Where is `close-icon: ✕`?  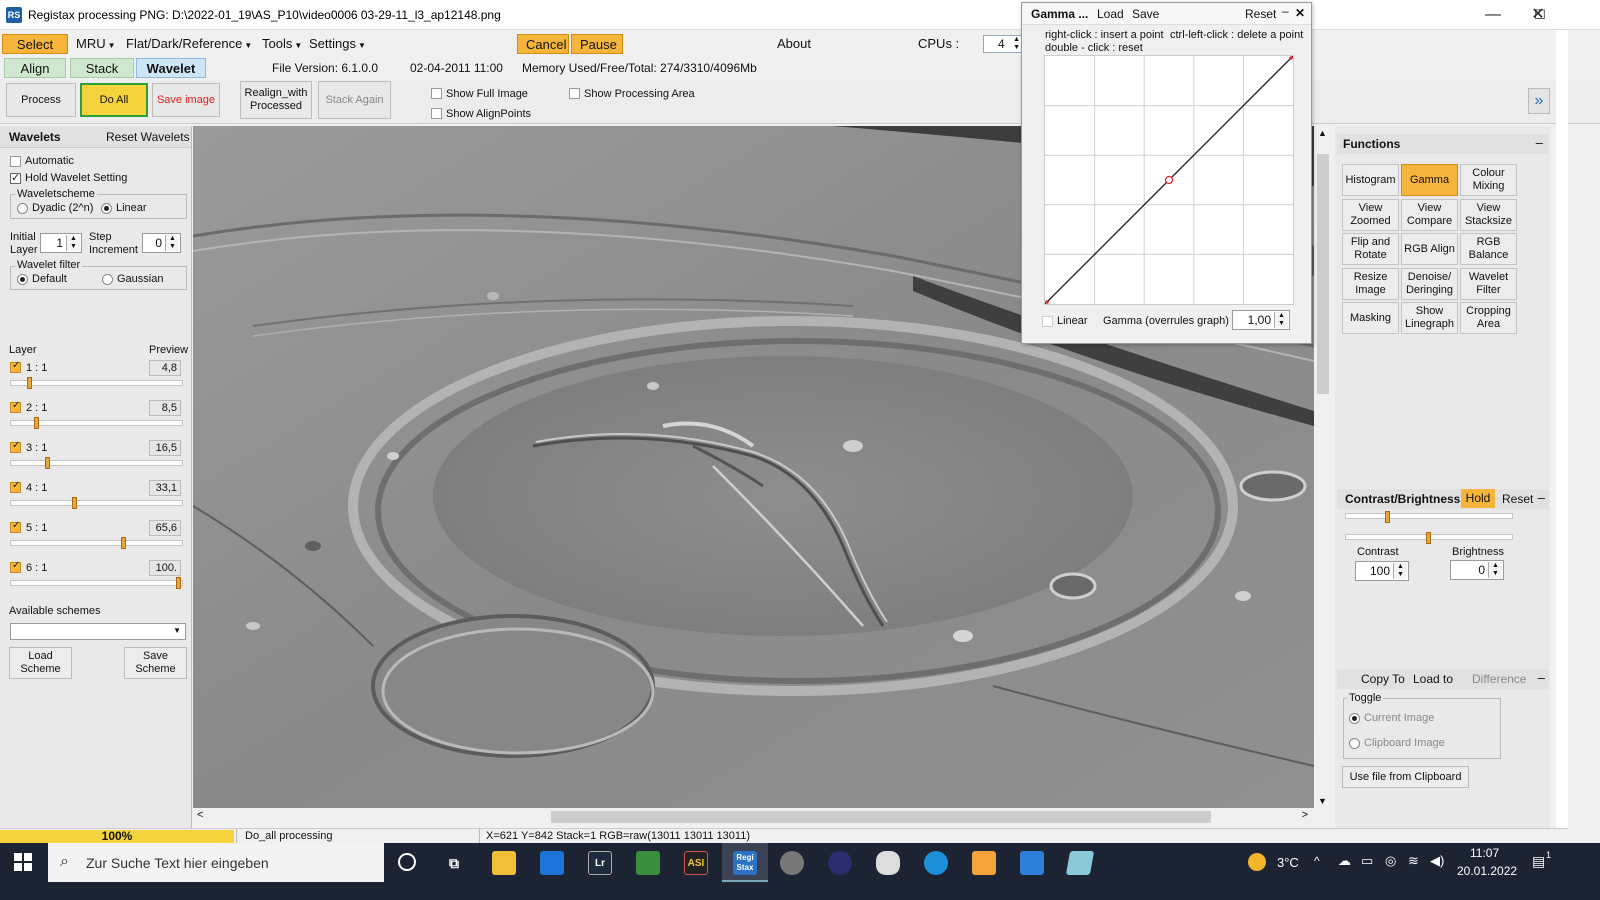 close-icon: ✕ is located at coordinates (1300, 13).